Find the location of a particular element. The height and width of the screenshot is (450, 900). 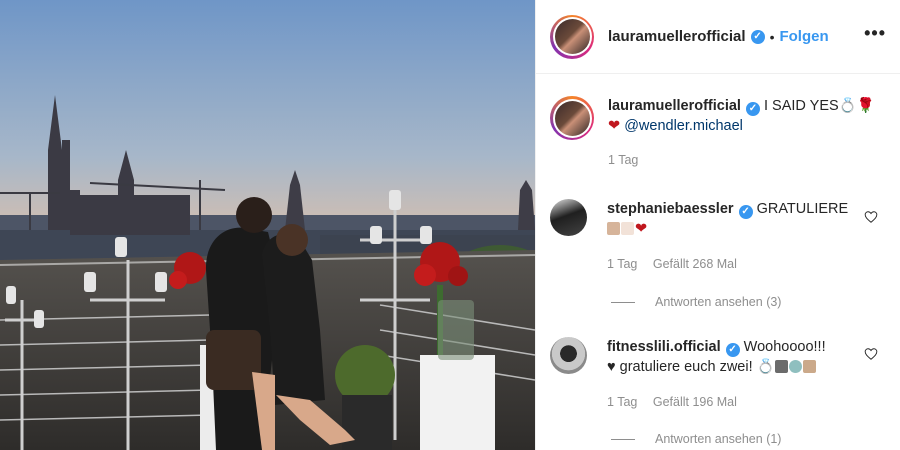

comment-text: Woohoooo!!! is located at coordinates (784, 347).